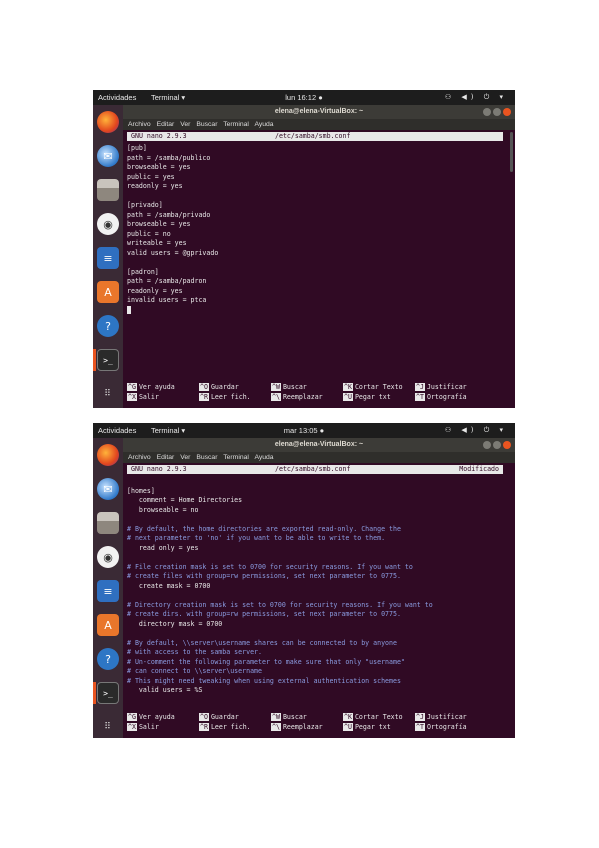 This screenshot has height=848, width=599. I want to click on editor-line: comment = Home Directories, so click(319, 501).